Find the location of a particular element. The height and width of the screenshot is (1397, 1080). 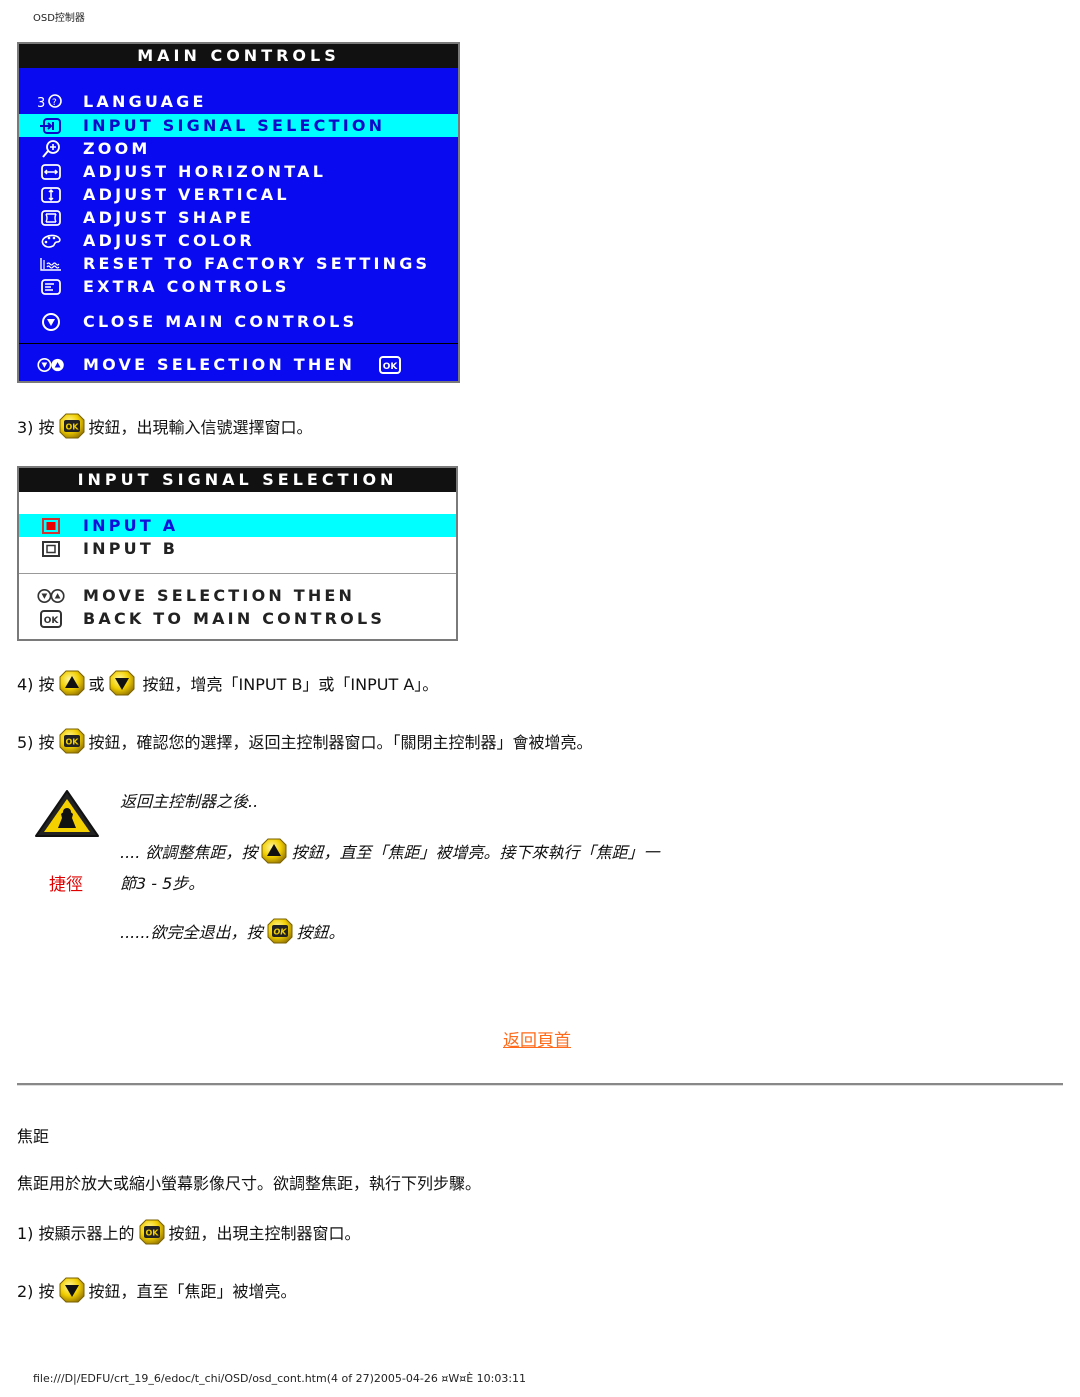

osd-item-extra-controls: EXTRA CONTROLS is located at coordinates (238, 286).